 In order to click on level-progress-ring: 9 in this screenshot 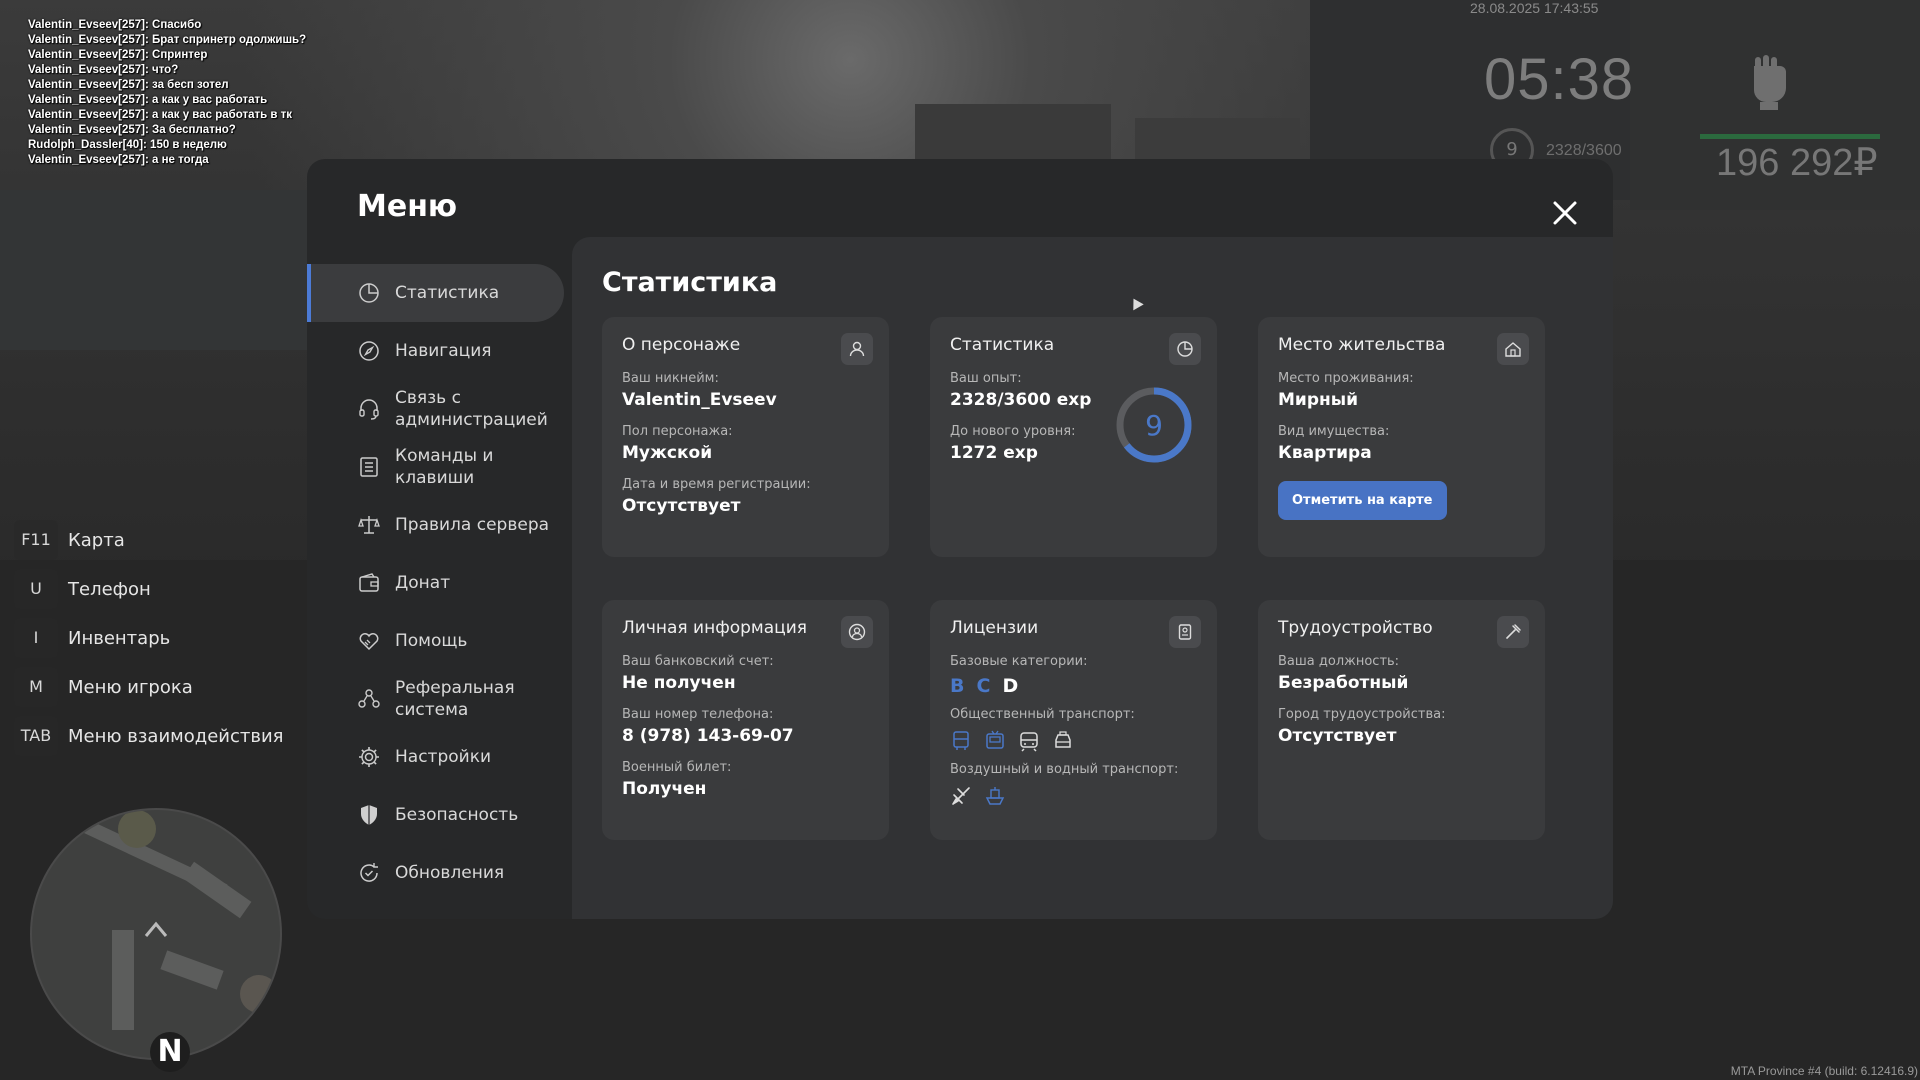, I will do `click(1154, 425)`.